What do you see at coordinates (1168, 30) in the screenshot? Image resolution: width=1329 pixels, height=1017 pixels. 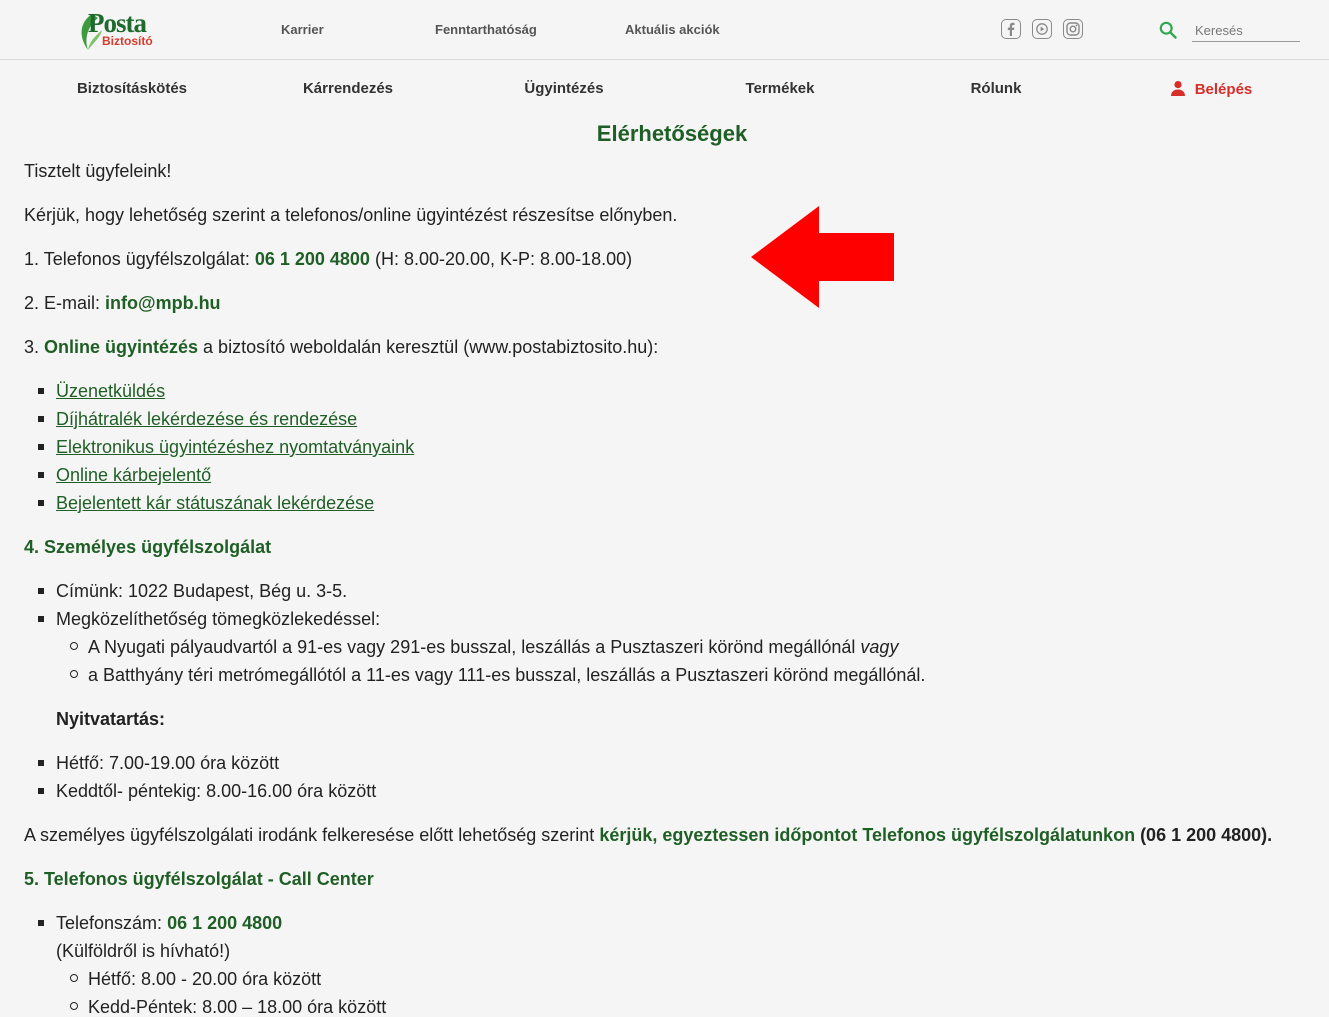 I see `search-icon` at bounding box center [1168, 30].